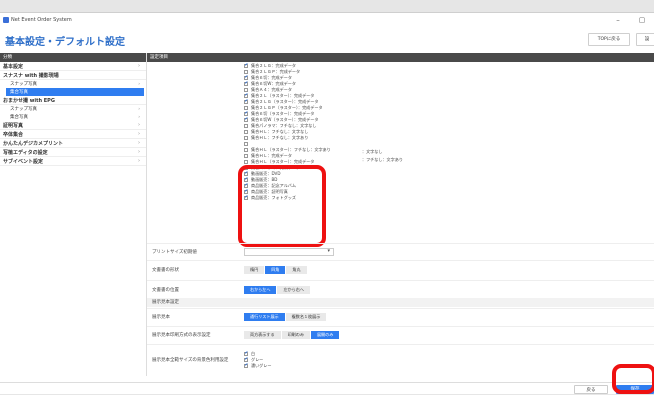  Describe the element at coordinates (282, 206) in the screenshot. I see `highlight-box-list` at that location.